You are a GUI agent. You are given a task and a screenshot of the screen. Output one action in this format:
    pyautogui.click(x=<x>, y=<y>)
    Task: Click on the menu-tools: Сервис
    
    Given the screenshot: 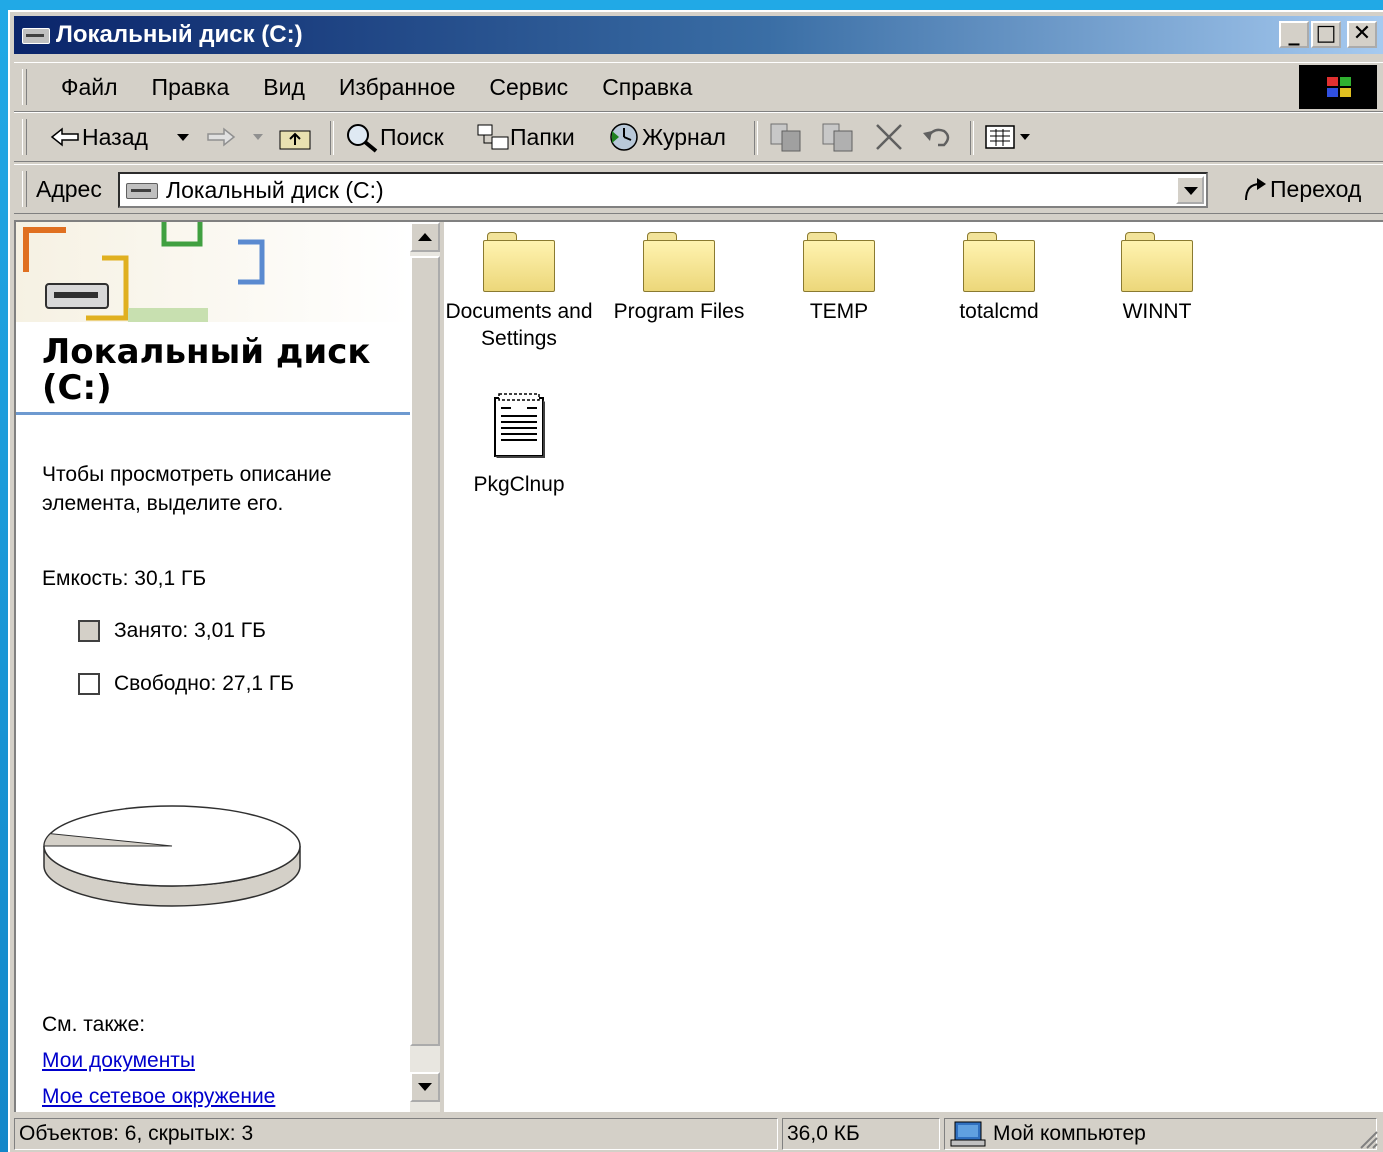 What is the action you would take?
    pyautogui.click(x=528, y=87)
    